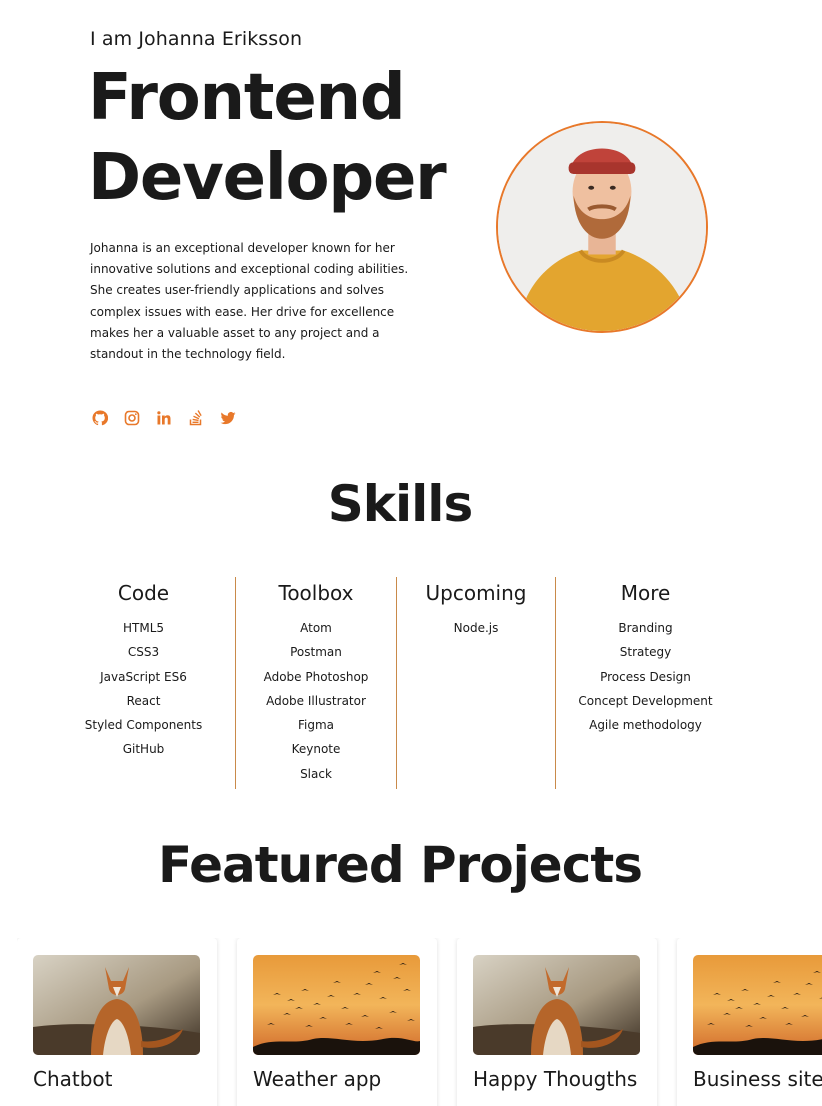  I want to click on profile-photo-image, so click(602, 227).